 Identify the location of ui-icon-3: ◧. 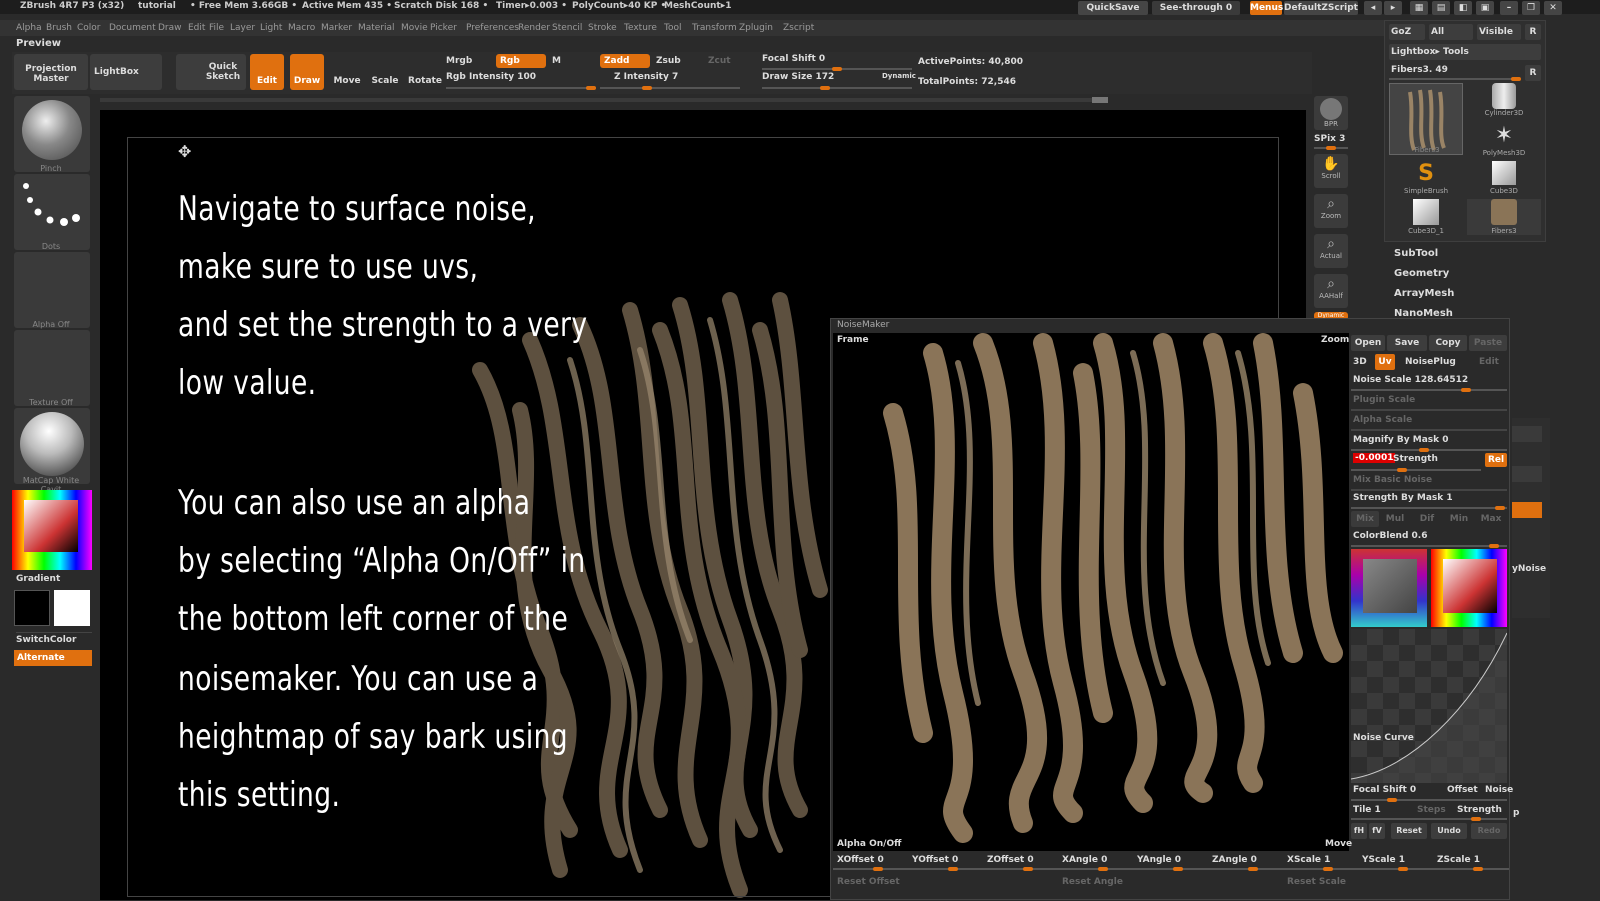
(1463, 8).